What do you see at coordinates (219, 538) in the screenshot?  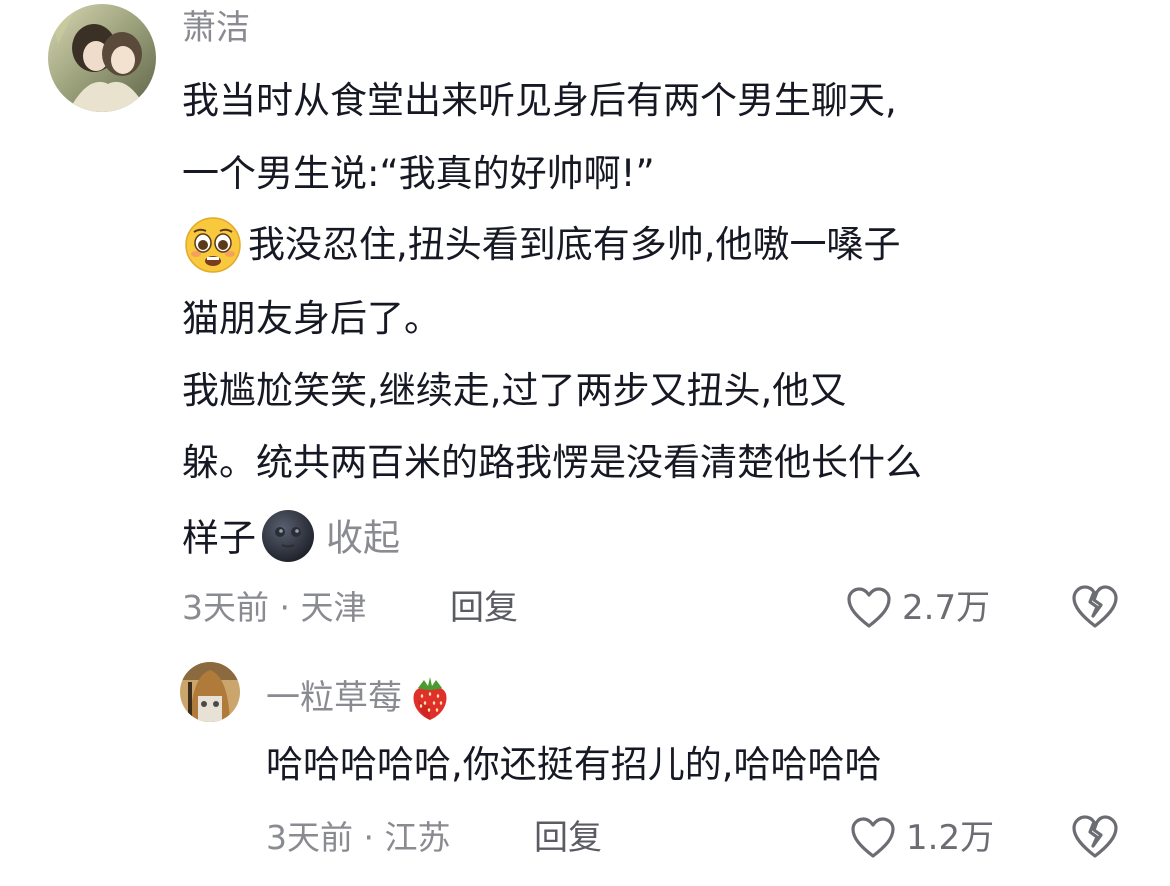 I see `comment-line-7-text: 样子` at bounding box center [219, 538].